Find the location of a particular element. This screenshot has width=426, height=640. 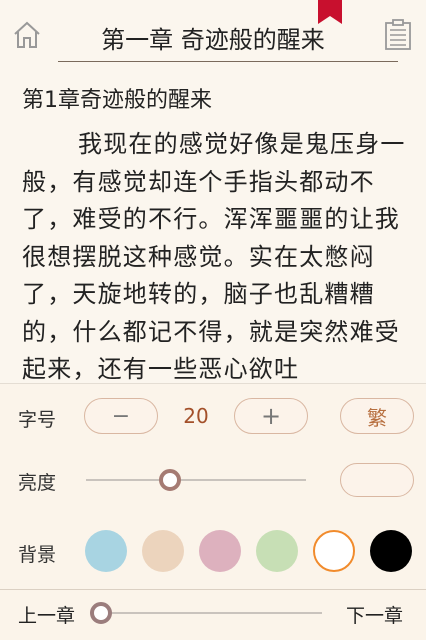

background-label: 背景 is located at coordinates (37, 555).